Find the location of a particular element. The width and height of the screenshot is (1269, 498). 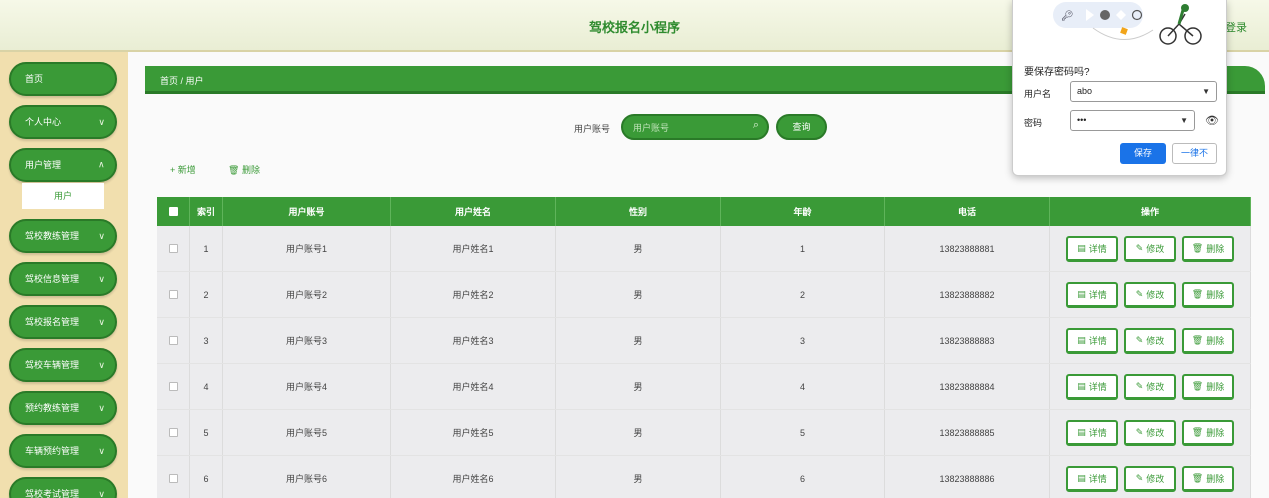

never-save-button: 一律不 is located at coordinates (1194, 153).